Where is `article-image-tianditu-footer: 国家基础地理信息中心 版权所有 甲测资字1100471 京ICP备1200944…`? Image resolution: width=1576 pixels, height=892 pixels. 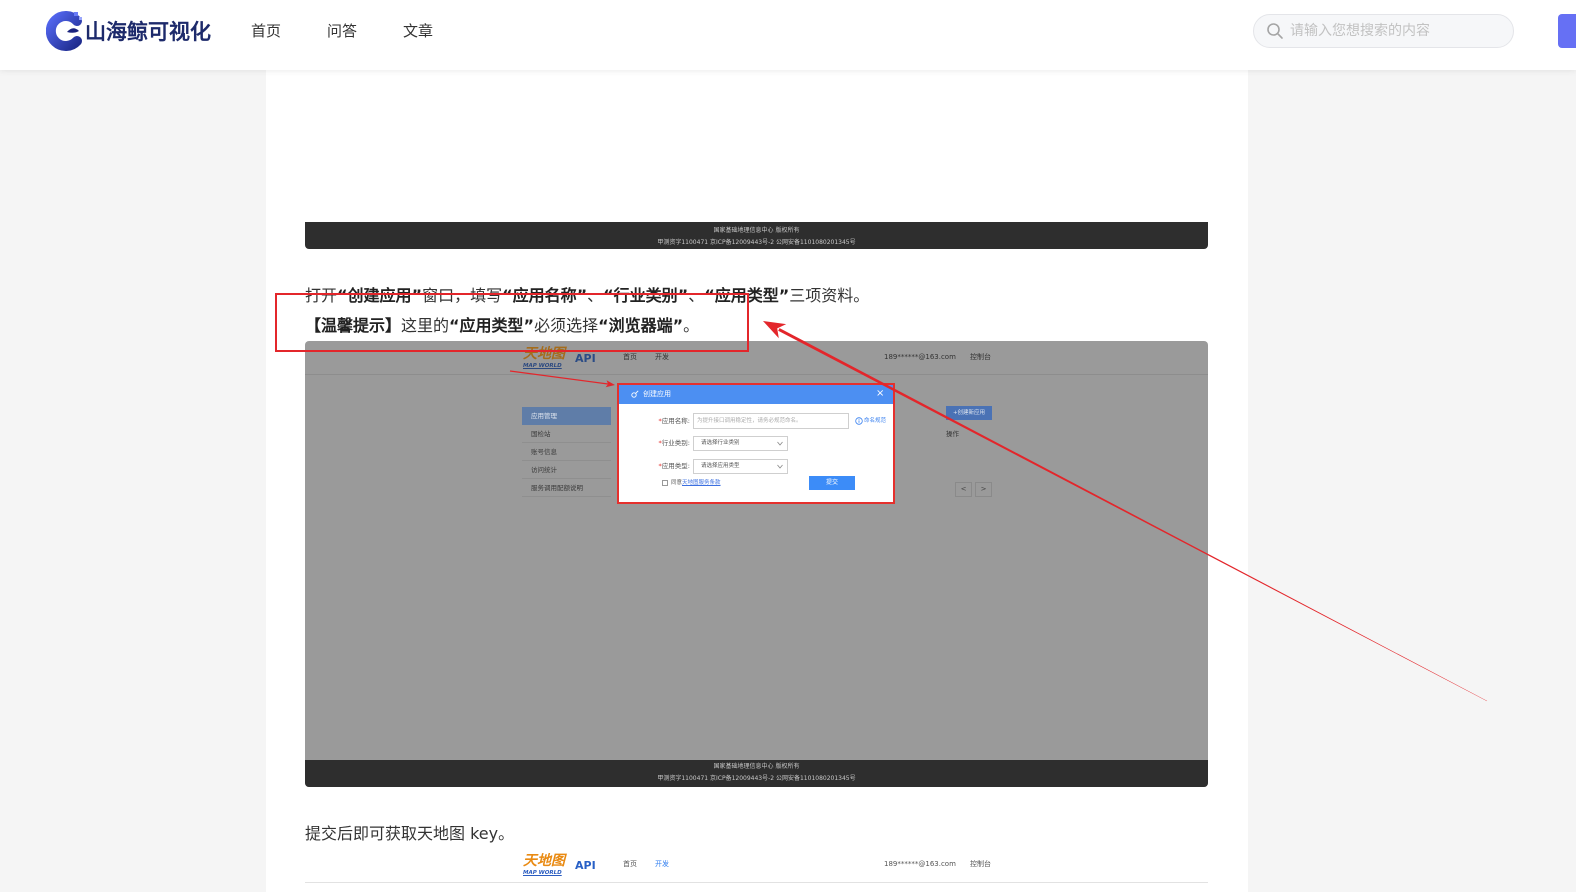 article-image-tianditu-footer: 国家基础地理信息中心 版权所有 甲测资字1100471 京ICP备1200944… is located at coordinates (756, 235).